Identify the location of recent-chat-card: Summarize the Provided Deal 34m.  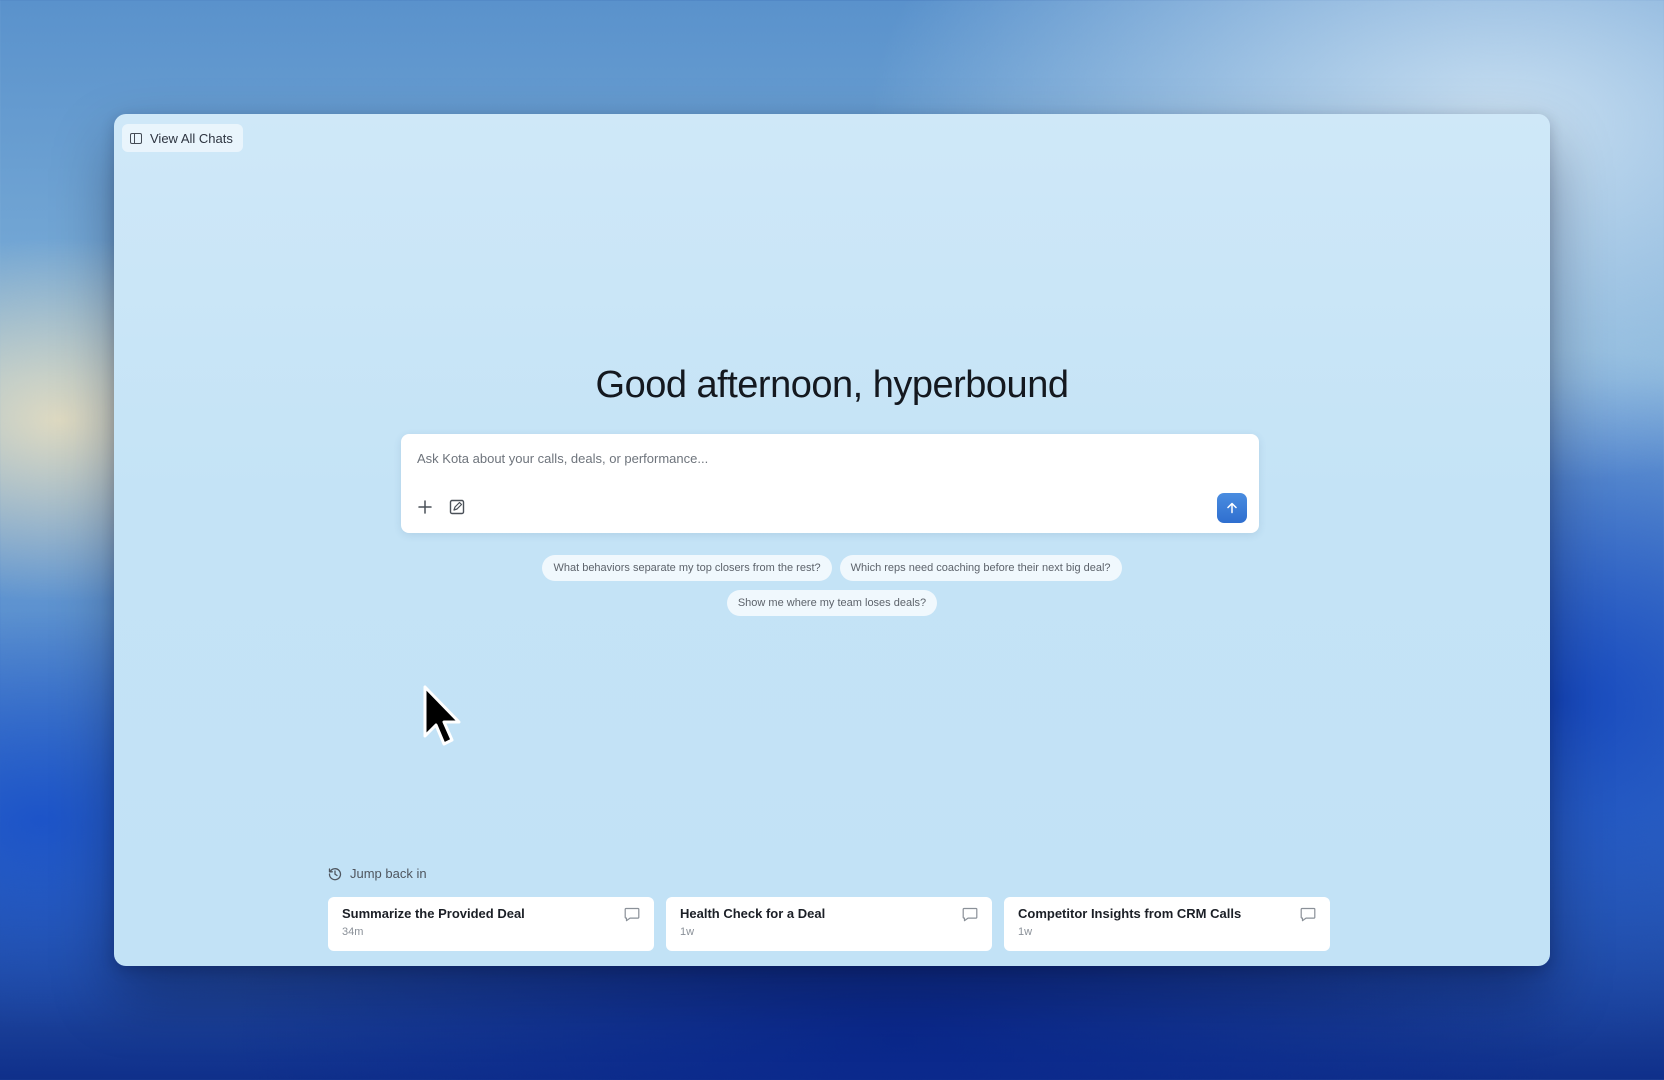
(491, 924).